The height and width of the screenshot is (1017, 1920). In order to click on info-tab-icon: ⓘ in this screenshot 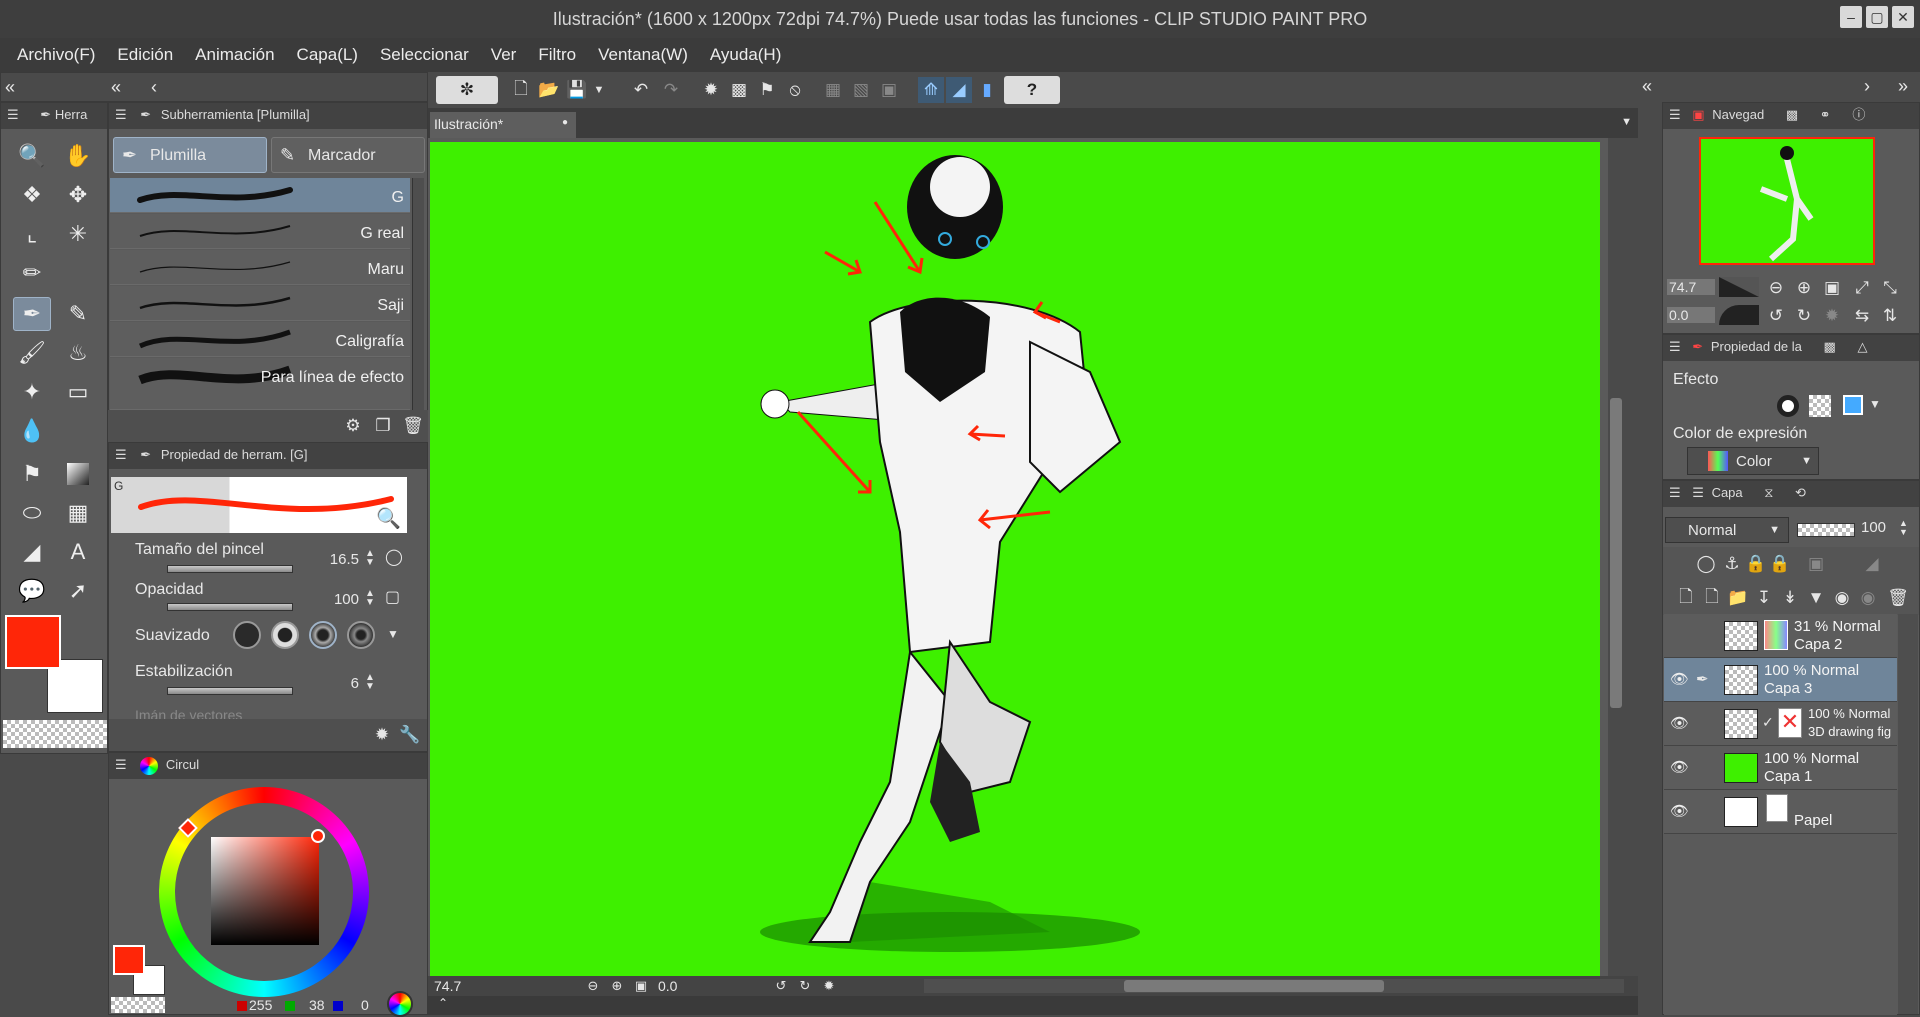, I will do `click(1858, 114)`.